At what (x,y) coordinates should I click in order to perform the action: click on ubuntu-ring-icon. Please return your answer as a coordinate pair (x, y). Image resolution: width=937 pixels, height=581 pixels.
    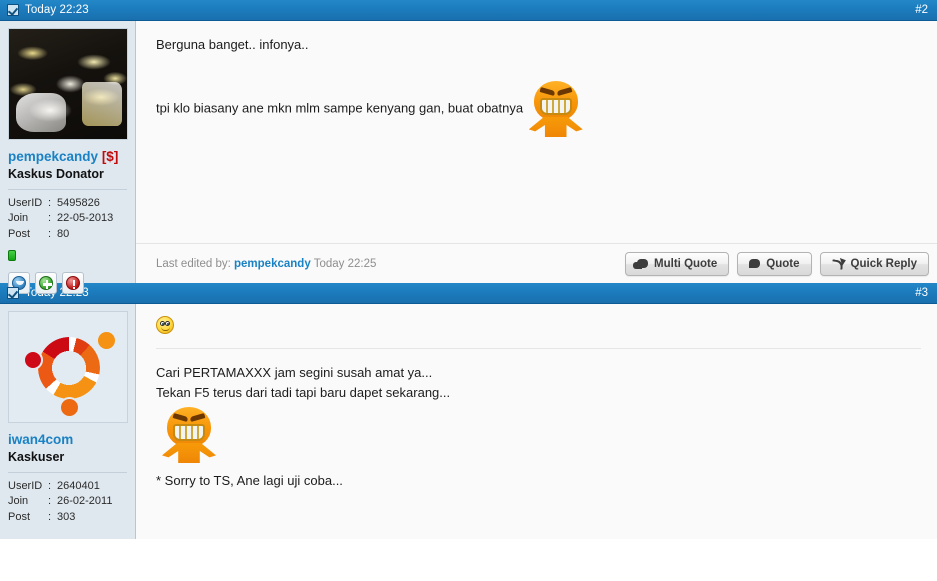
    Looking at the image, I should click on (69, 368).